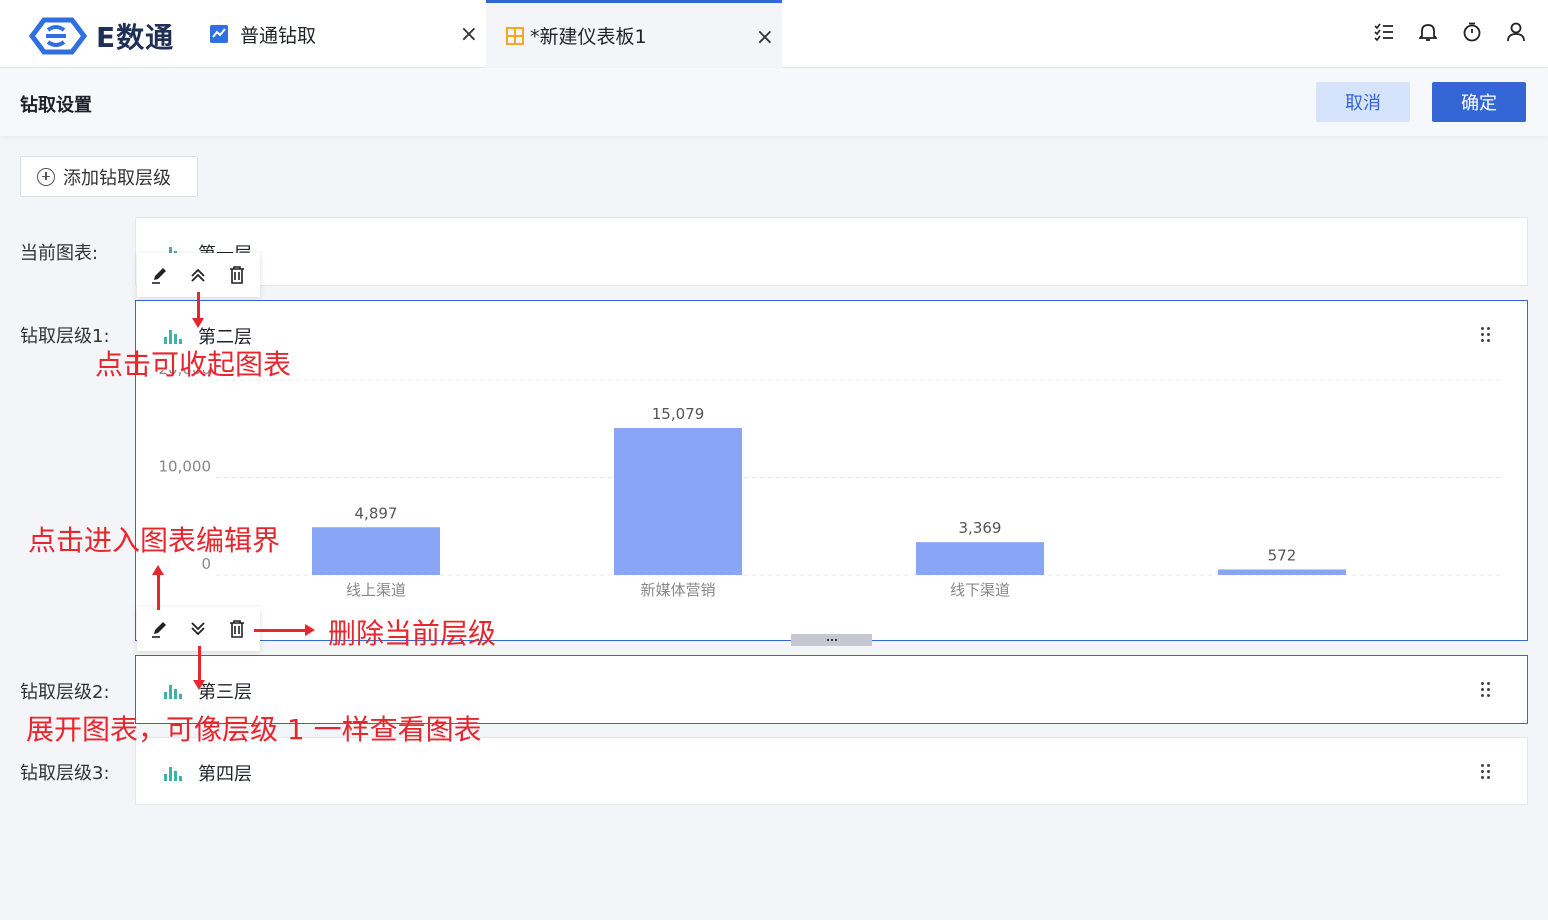 The height and width of the screenshot is (920, 1548). Describe the element at coordinates (678, 414) in the screenshot. I see `bar-value-label: 15,079` at that location.